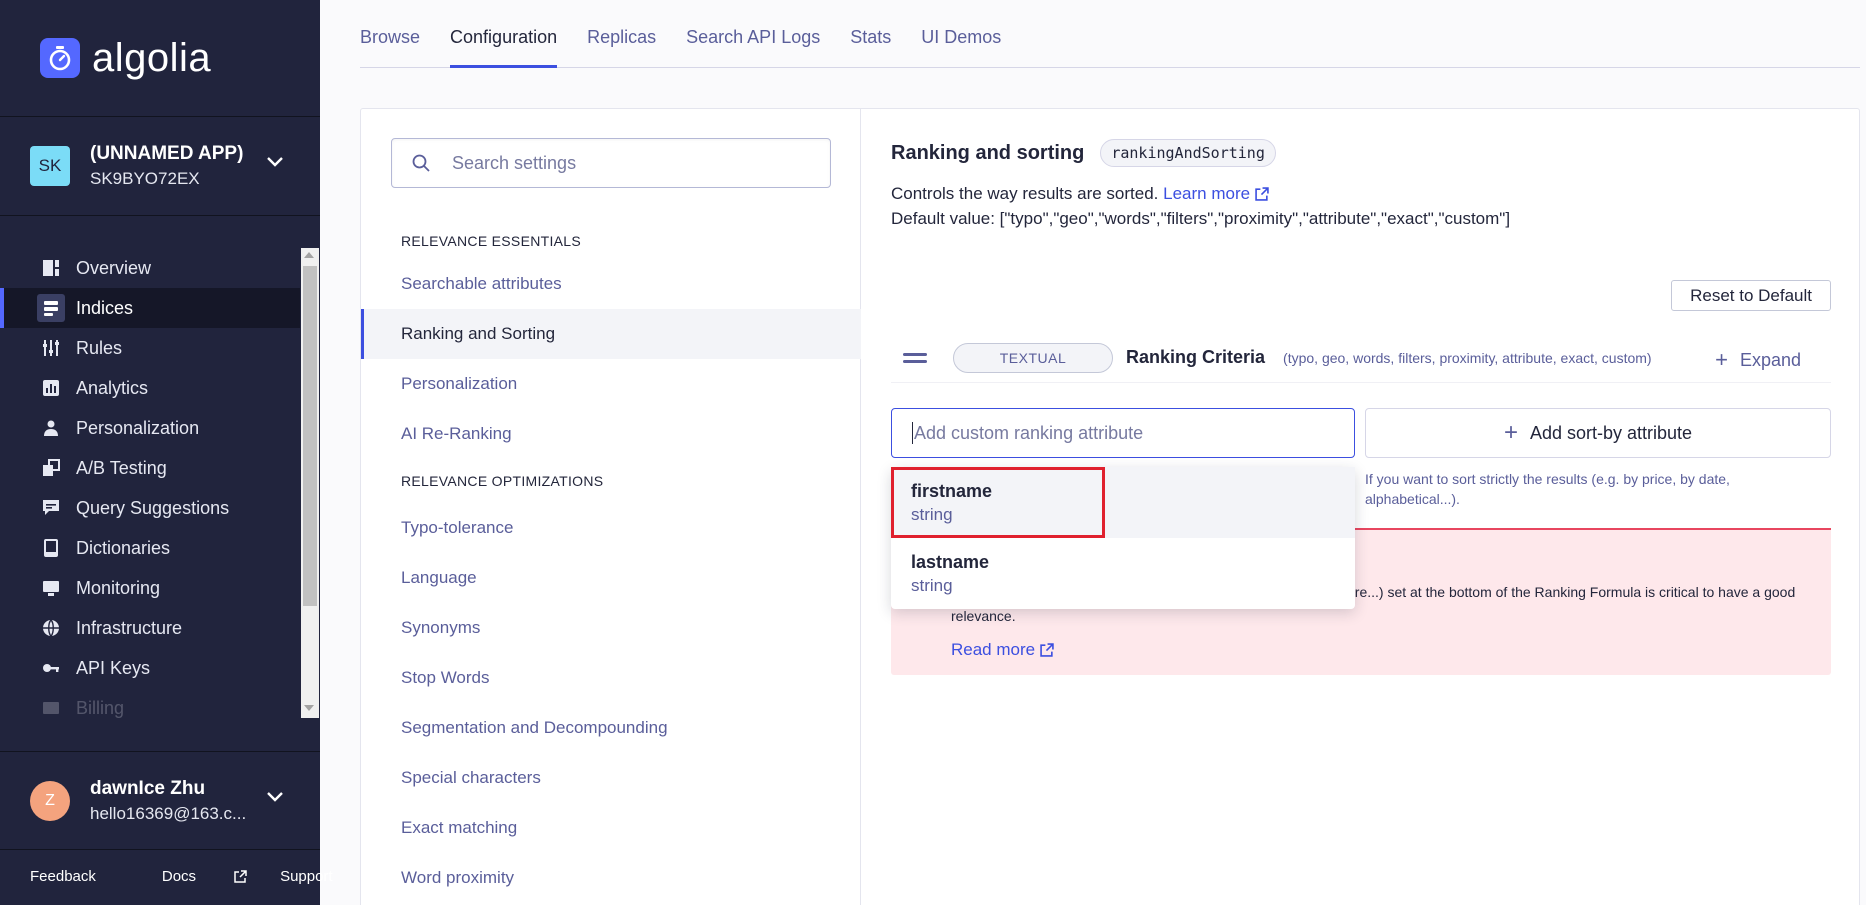 The width and height of the screenshot is (1866, 905). I want to click on dropdown-option-lastname: lastname string, so click(1123, 573).